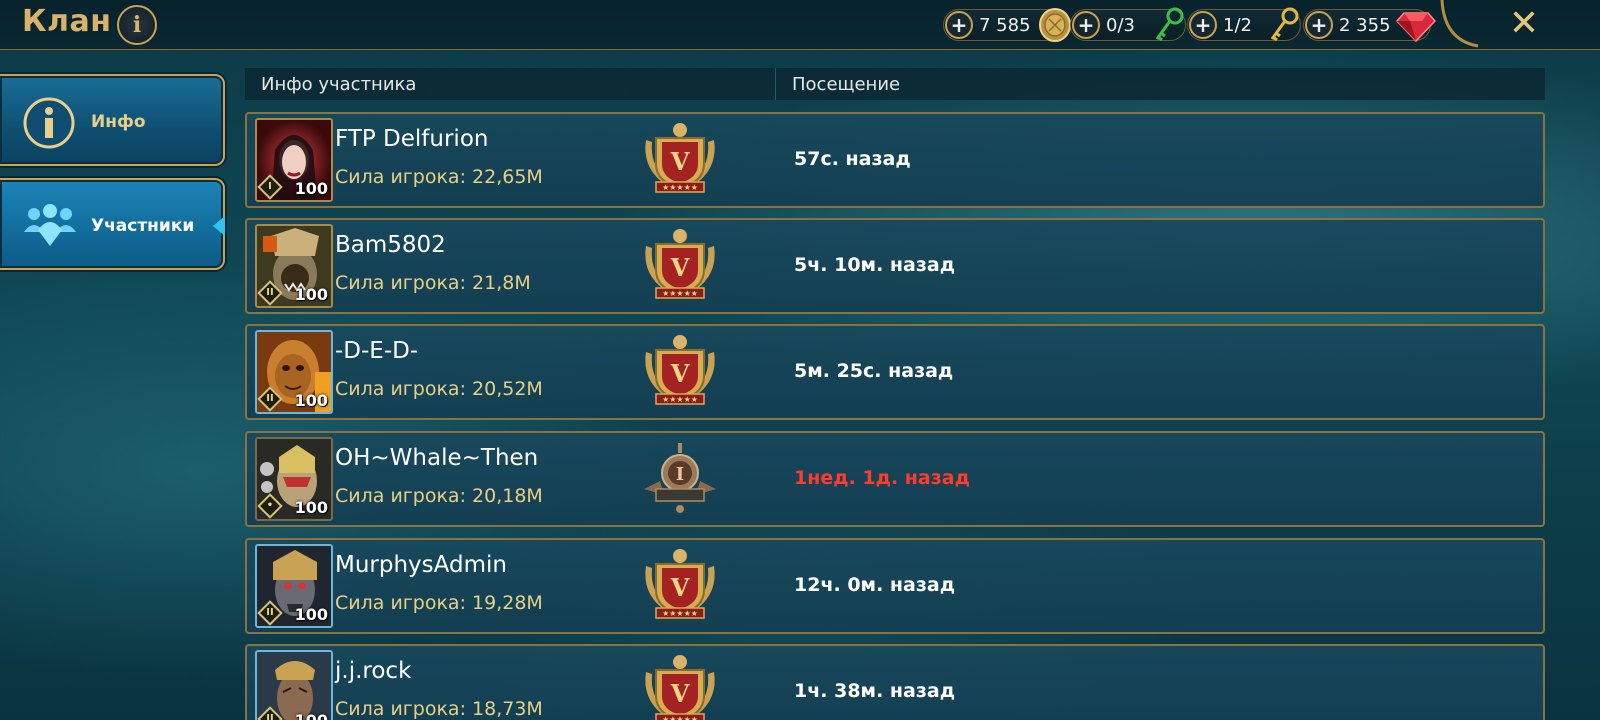 Image resolution: width=1600 pixels, height=720 pixels. Describe the element at coordinates (875, 265) in the screenshot. I see `last-visit: 5ч. 10м. назад` at that location.